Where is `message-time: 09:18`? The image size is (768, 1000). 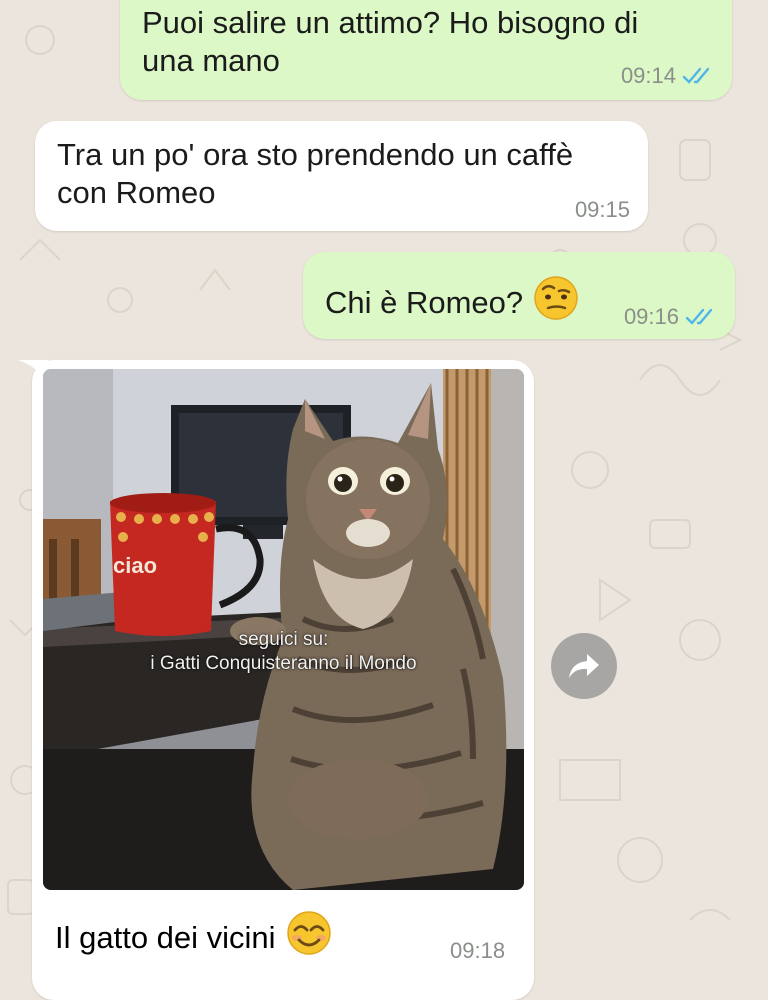
message-time: 09:18 is located at coordinates (478, 950).